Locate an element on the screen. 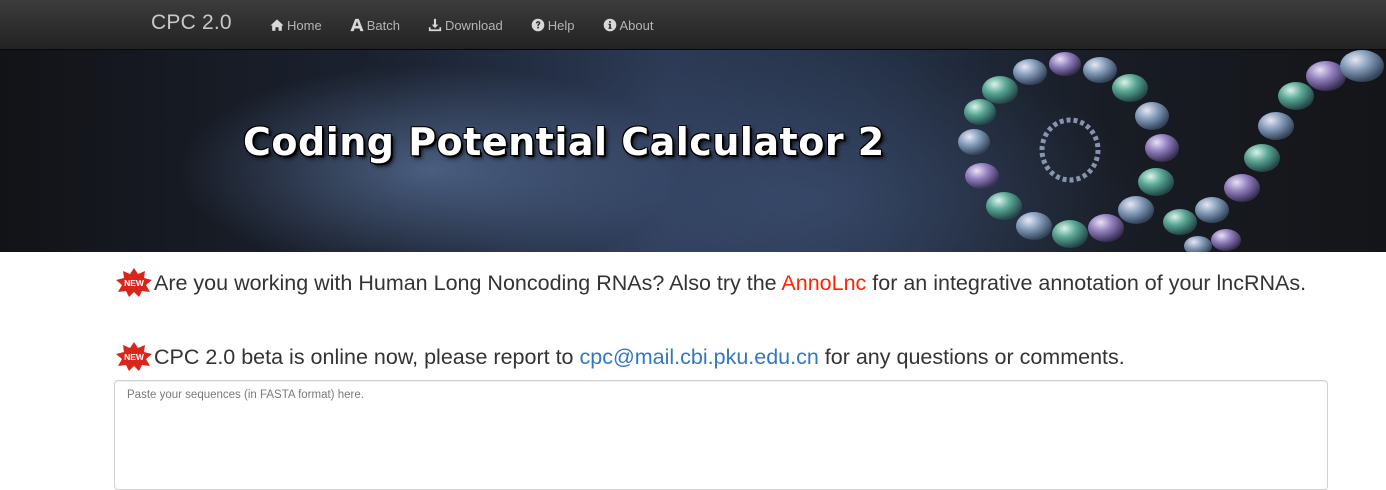  nav-about-label: About is located at coordinates (636, 25).